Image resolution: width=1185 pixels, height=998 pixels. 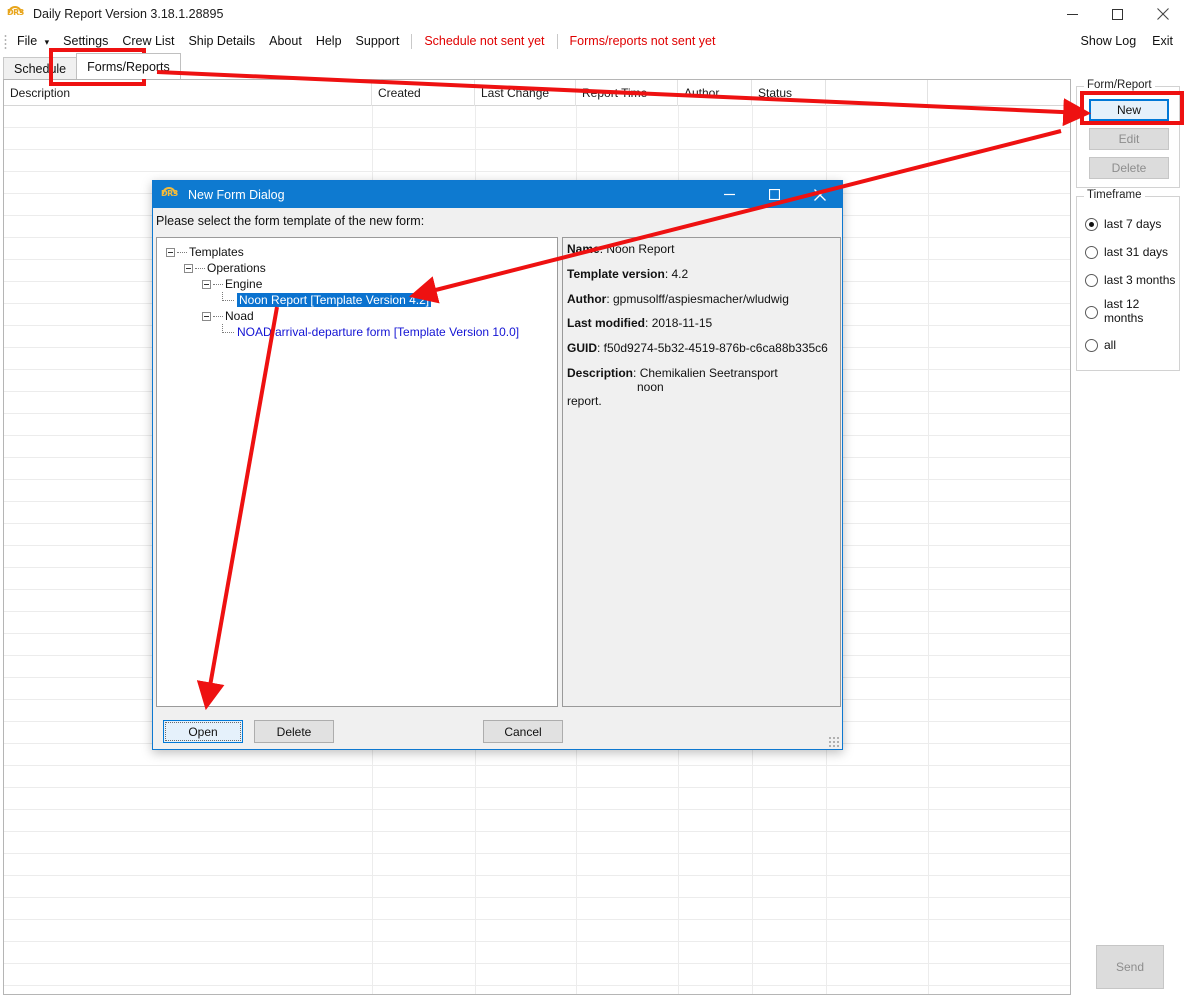 I want to click on radio-last-7-days: last 7 days, so click(x=1123, y=224).